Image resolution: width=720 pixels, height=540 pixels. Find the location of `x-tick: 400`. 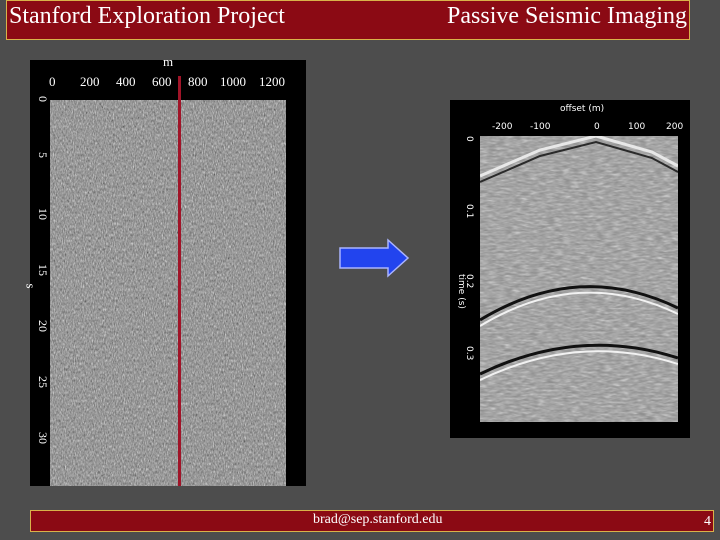

x-tick: 400 is located at coordinates (126, 81).